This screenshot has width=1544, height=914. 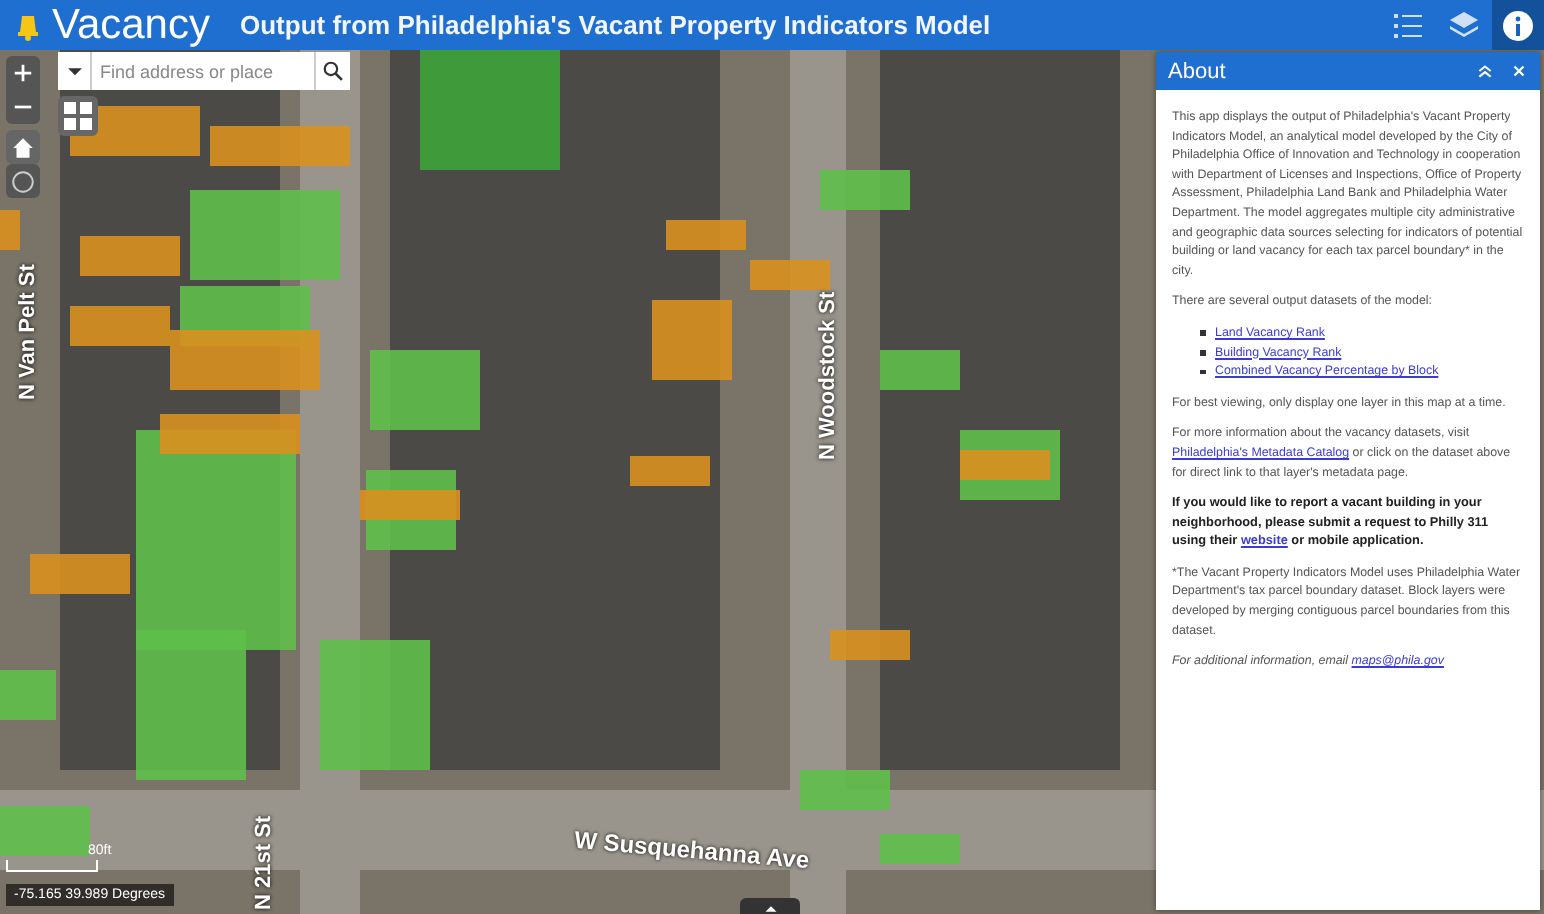 What do you see at coordinates (23, 73) in the screenshot?
I see `plus-icon` at bounding box center [23, 73].